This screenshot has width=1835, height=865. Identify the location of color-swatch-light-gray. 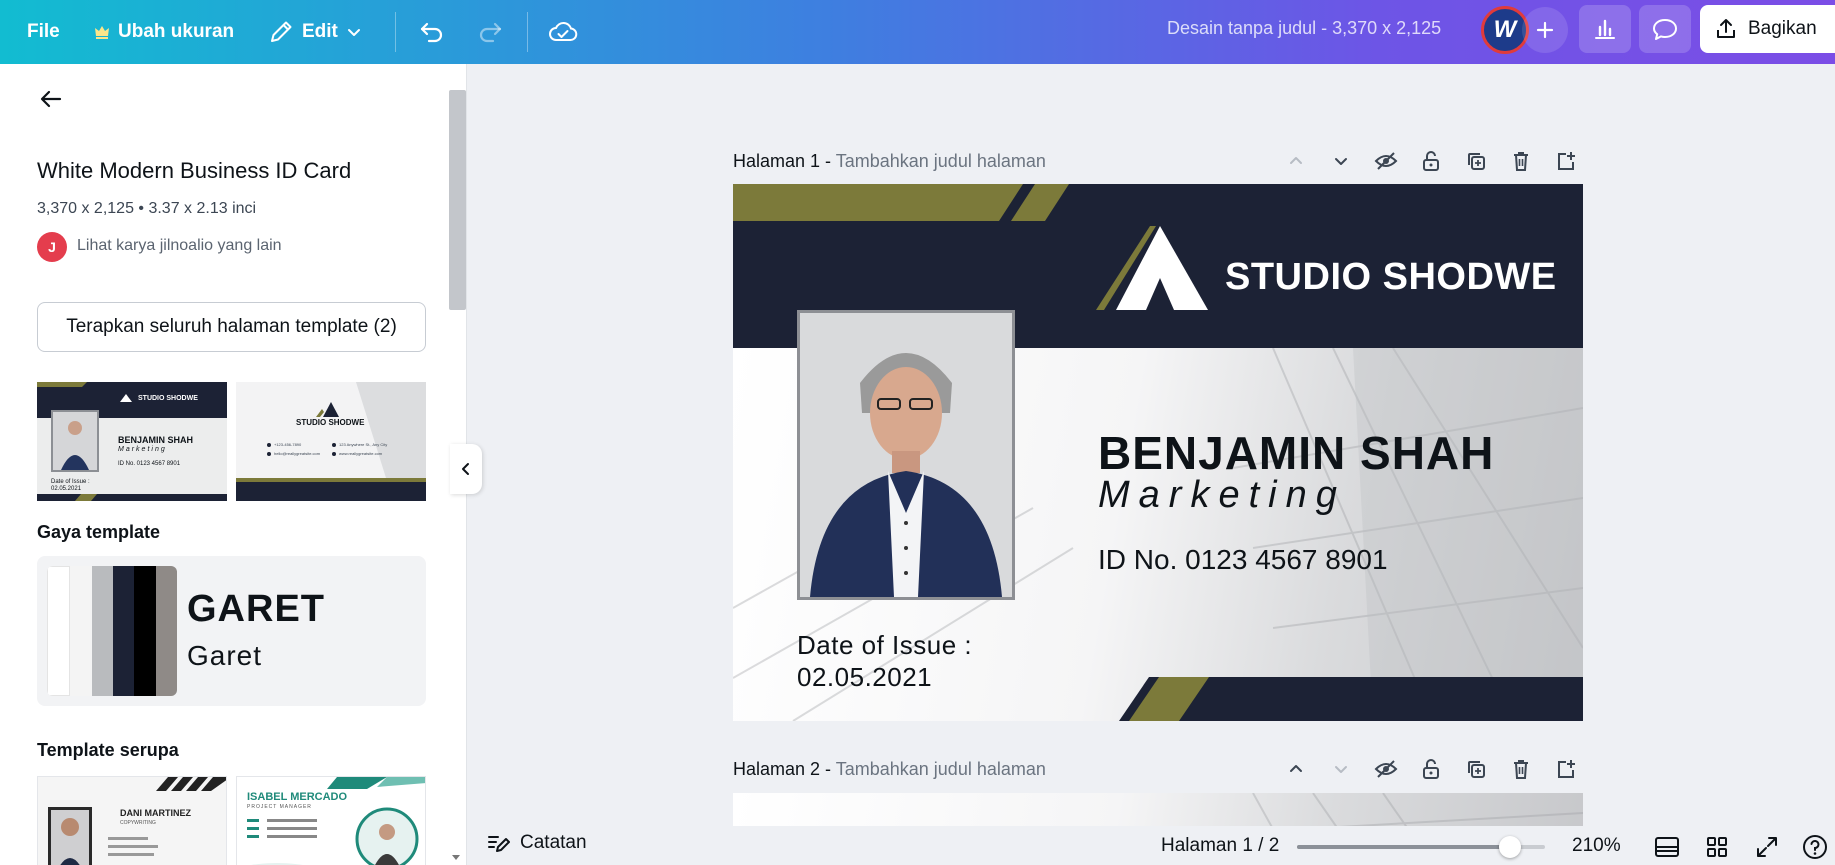
(81, 631).